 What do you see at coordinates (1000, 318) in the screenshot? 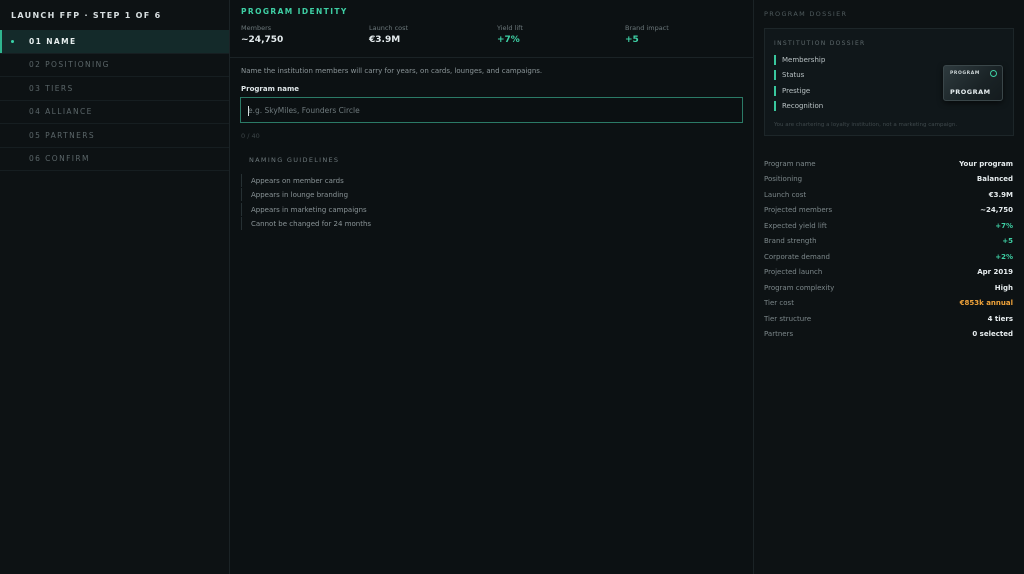
I see `summary-value: 4 tiers` at bounding box center [1000, 318].